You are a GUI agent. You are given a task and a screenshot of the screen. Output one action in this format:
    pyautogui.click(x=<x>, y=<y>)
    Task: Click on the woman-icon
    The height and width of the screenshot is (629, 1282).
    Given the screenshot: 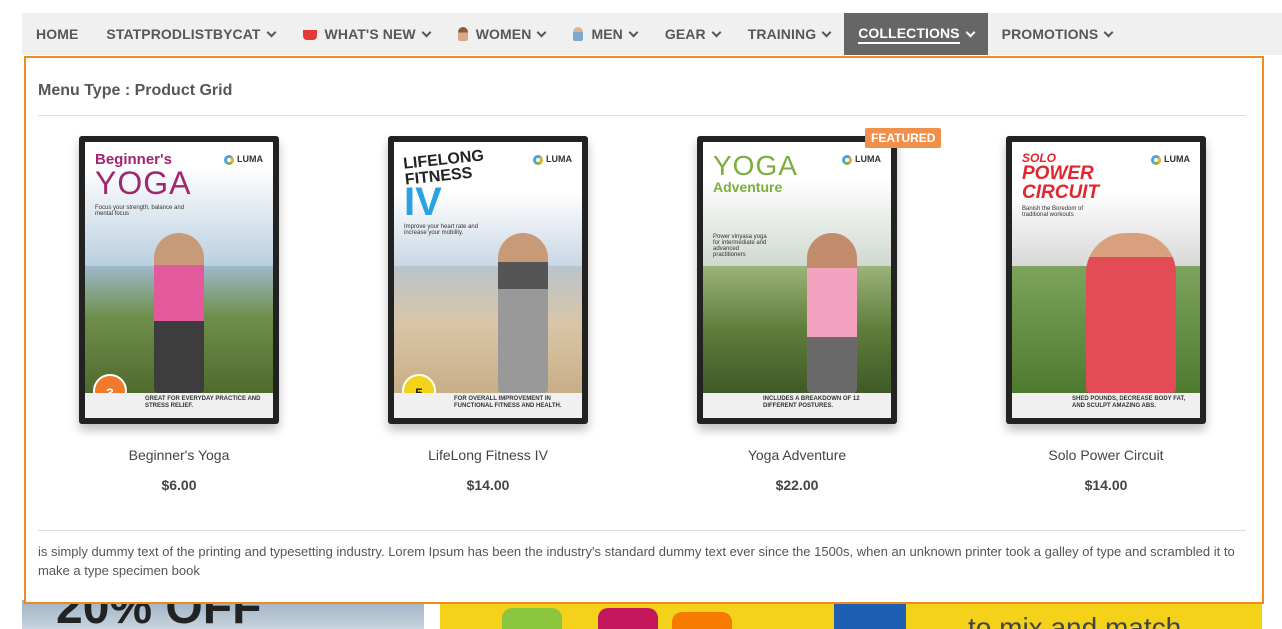 What is the action you would take?
    pyautogui.click(x=462, y=34)
    